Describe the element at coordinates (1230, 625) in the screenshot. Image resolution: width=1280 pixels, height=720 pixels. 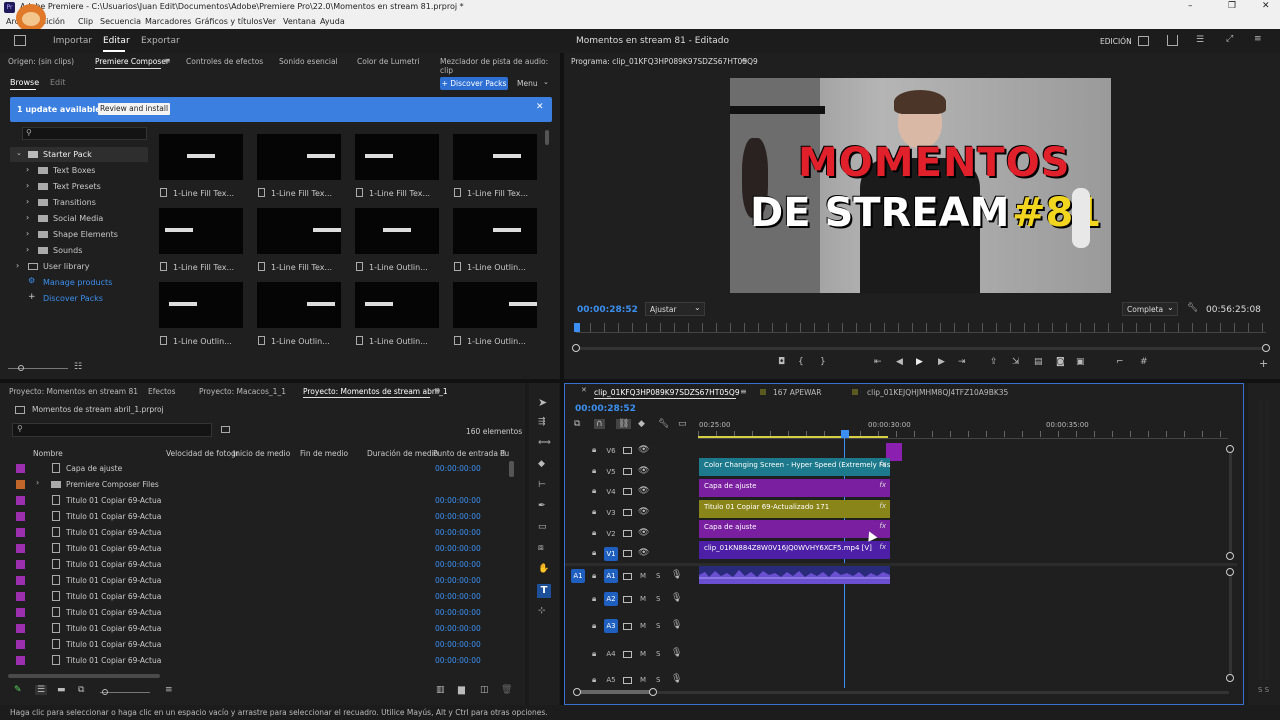
I see `timeline-vscroll-audio` at that location.